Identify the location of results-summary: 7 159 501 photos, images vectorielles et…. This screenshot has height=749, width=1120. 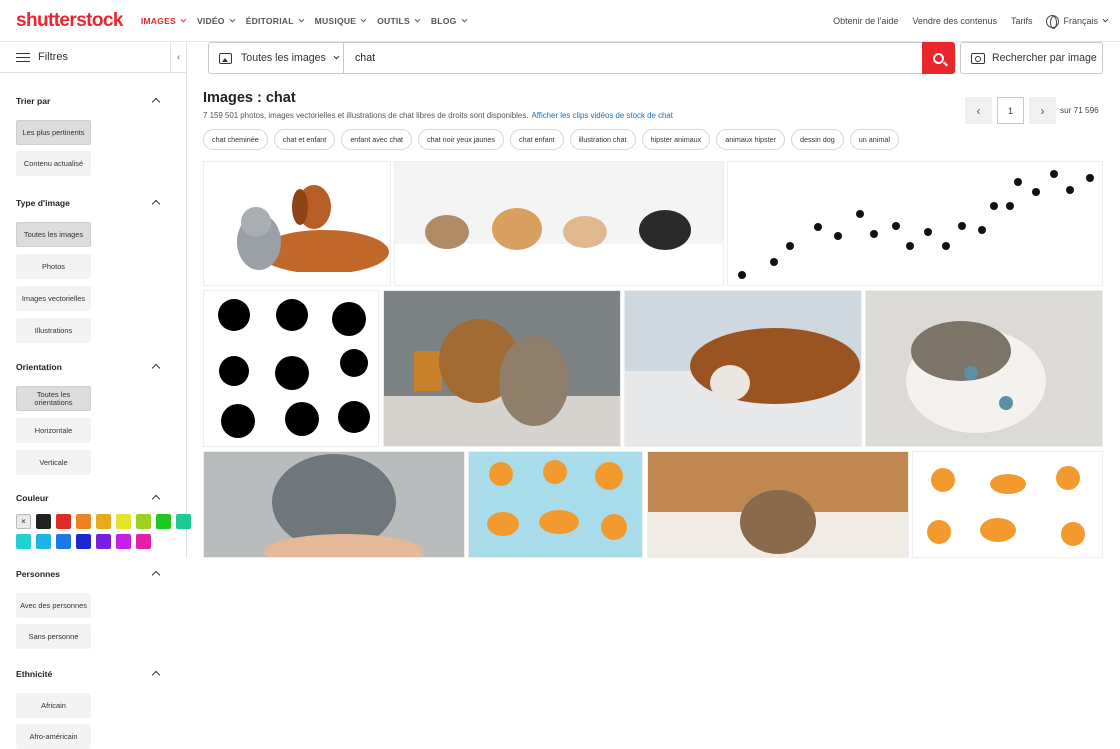
(438, 115).